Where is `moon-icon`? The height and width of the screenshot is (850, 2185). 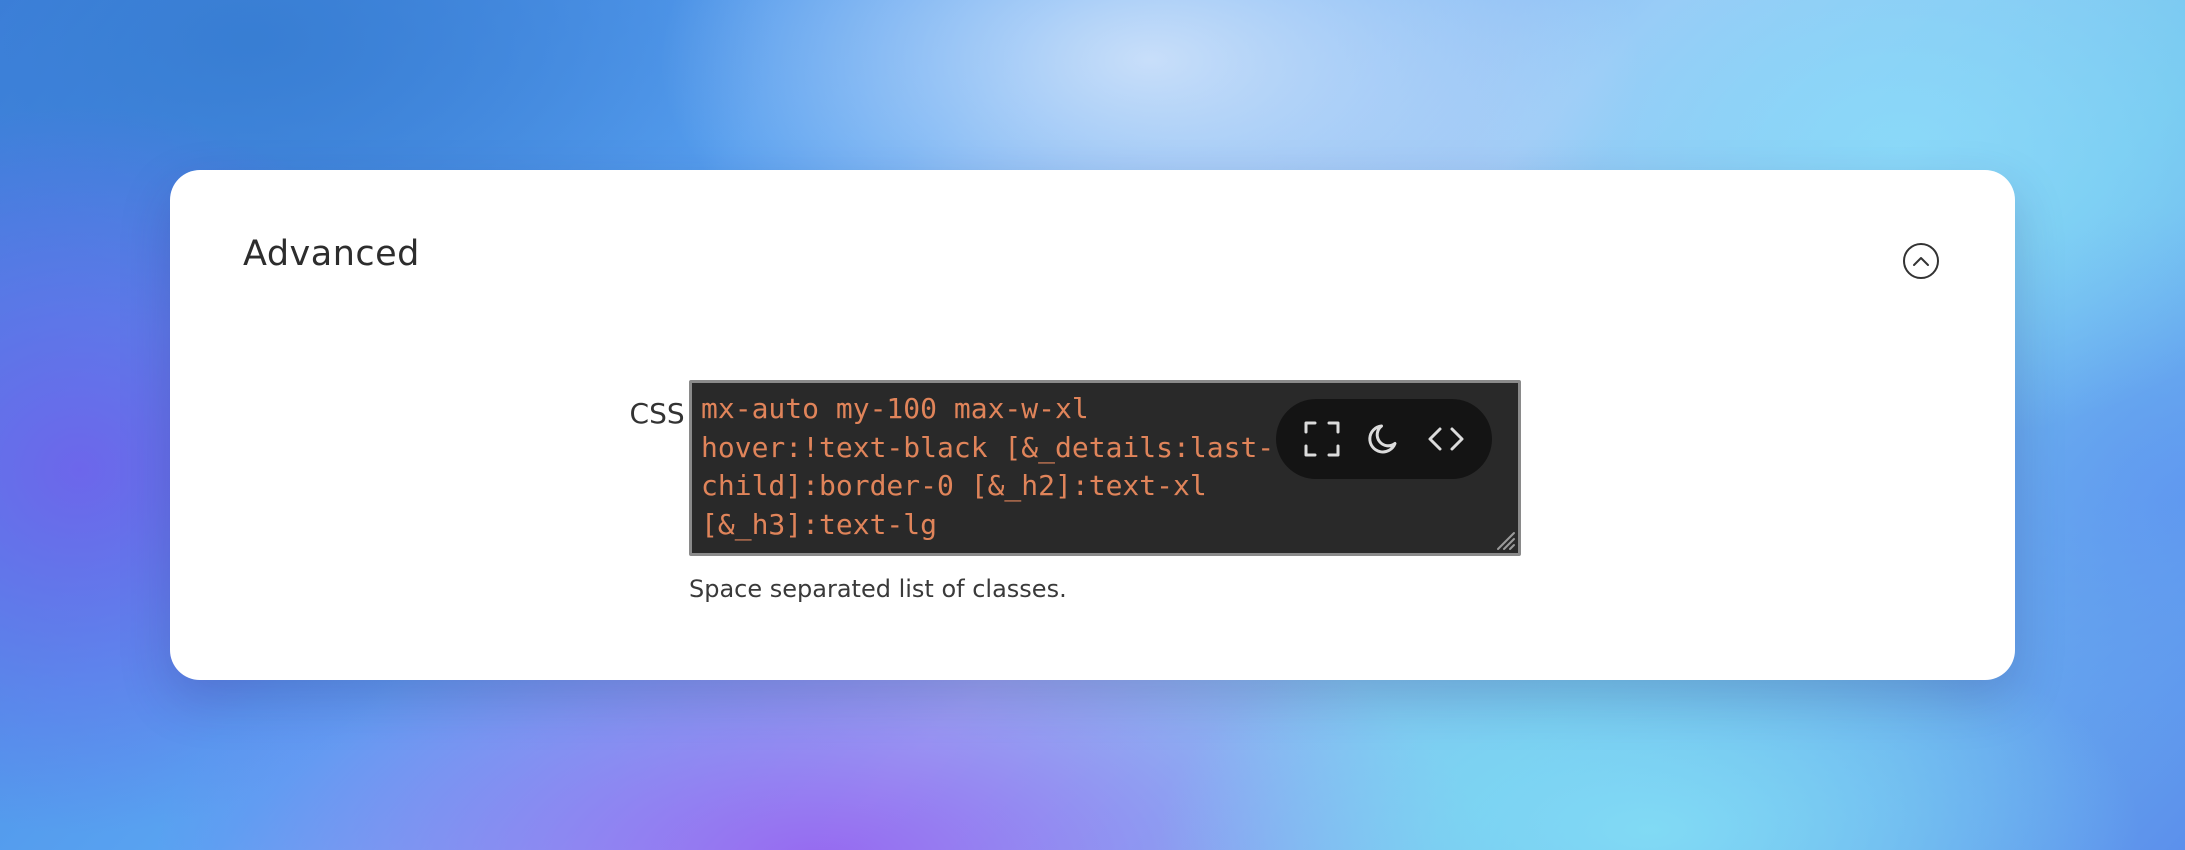 moon-icon is located at coordinates (1382, 439).